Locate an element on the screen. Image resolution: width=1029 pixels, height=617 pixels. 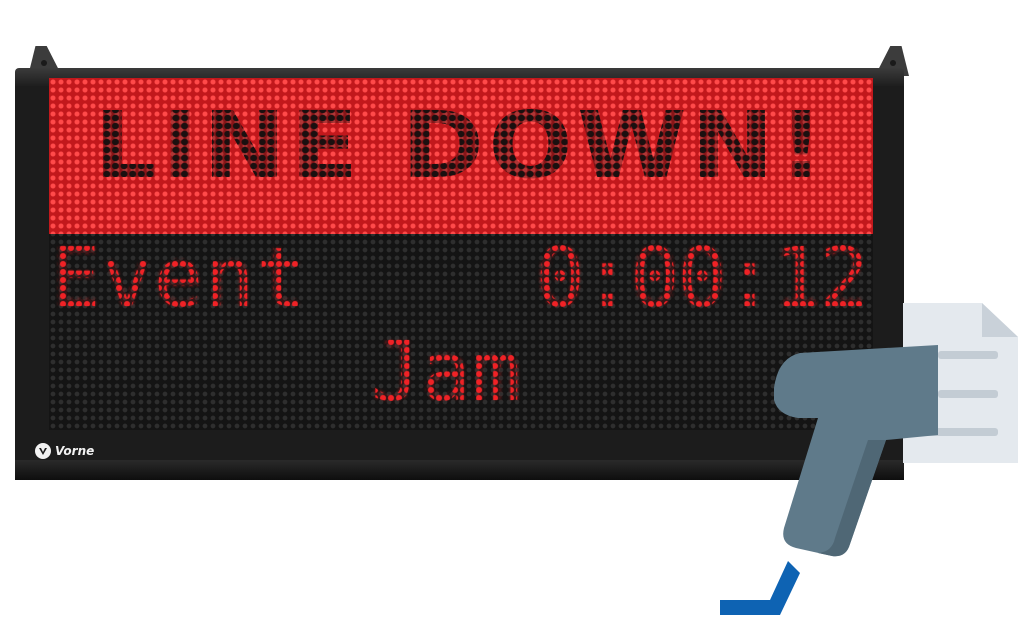
brand-logo: Vorne is located at coordinates (64, 451).